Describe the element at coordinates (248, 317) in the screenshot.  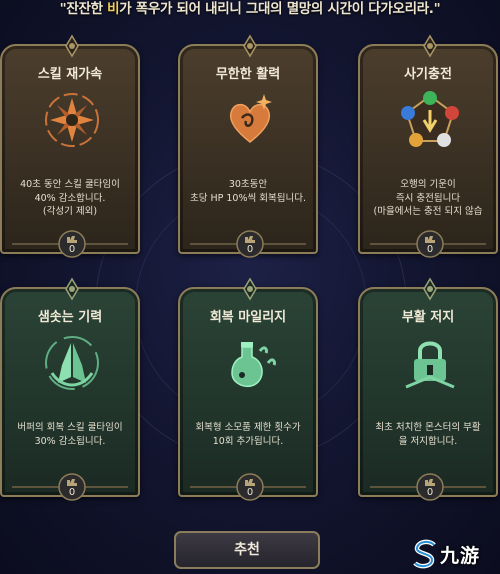
I see `card-title: 회복 마일리지` at that location.